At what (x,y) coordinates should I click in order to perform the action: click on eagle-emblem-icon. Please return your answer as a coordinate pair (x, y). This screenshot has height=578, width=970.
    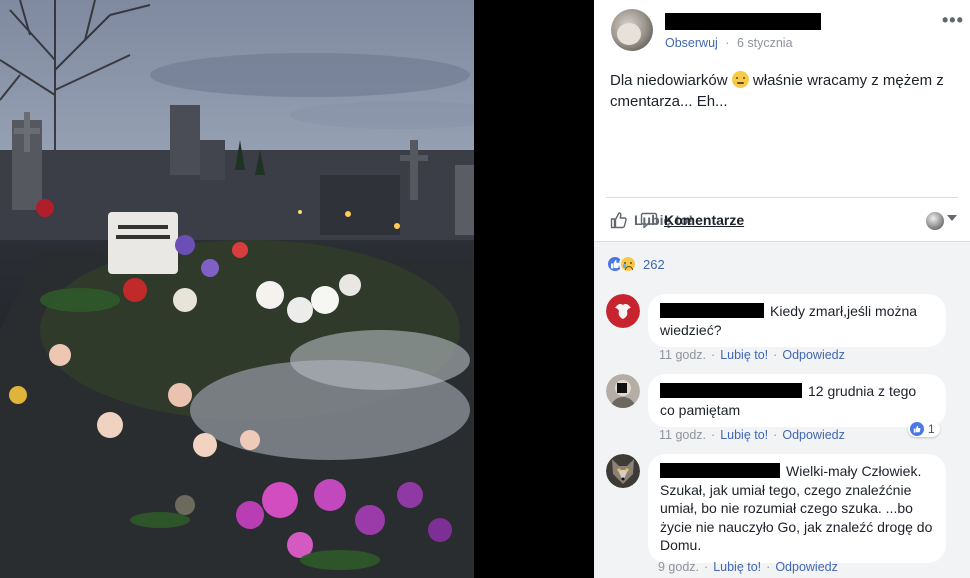
    Looking at the image, I should click on (623, 311).